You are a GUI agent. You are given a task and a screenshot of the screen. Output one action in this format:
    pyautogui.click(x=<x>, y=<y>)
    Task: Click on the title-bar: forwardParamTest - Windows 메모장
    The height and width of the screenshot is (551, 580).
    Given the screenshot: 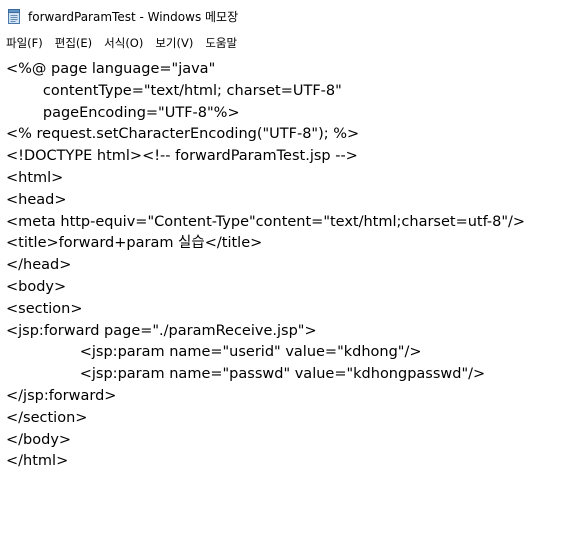 What is the action you would take?
    pyautogui.click(x=290, y=16)
    